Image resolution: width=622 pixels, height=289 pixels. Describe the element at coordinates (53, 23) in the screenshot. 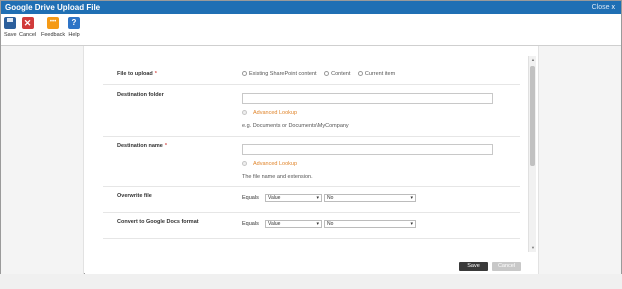

I see `feedback-icon: •••` at that location.